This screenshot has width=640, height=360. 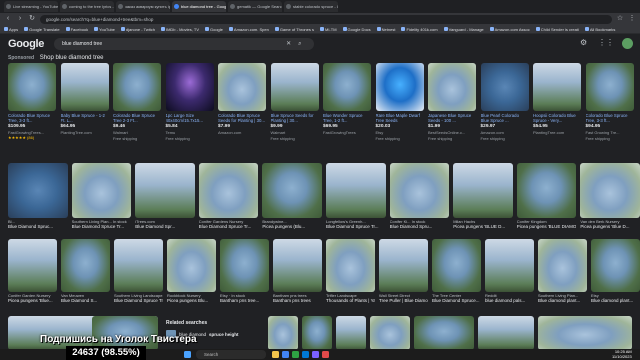 I want to click on search-input: blue diamond tree ✕ ⌕, so click(x=184, y=44).